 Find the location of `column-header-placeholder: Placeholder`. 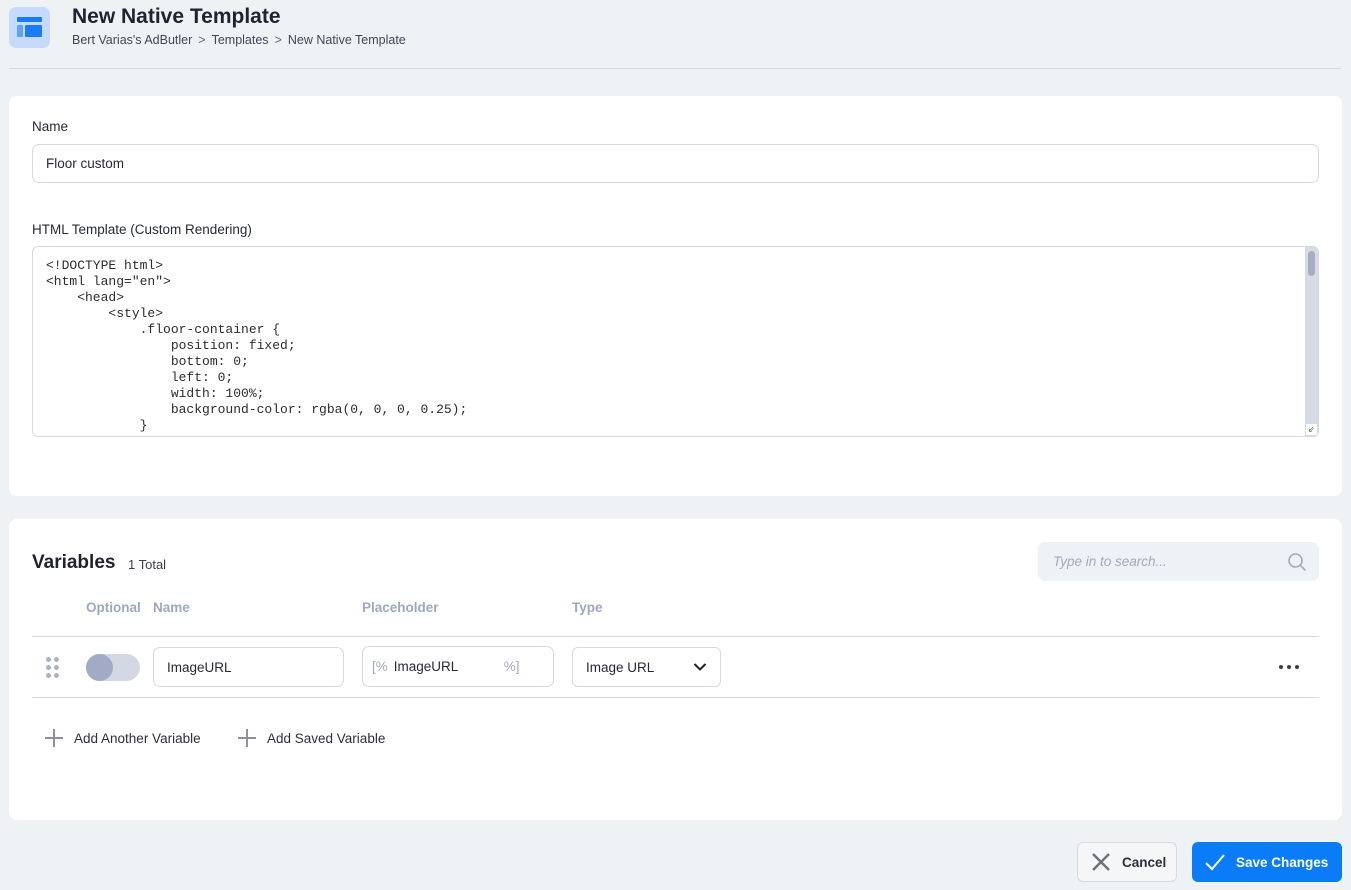

column-header-placeholder: Placeholder is located at coordinates (400, 607).